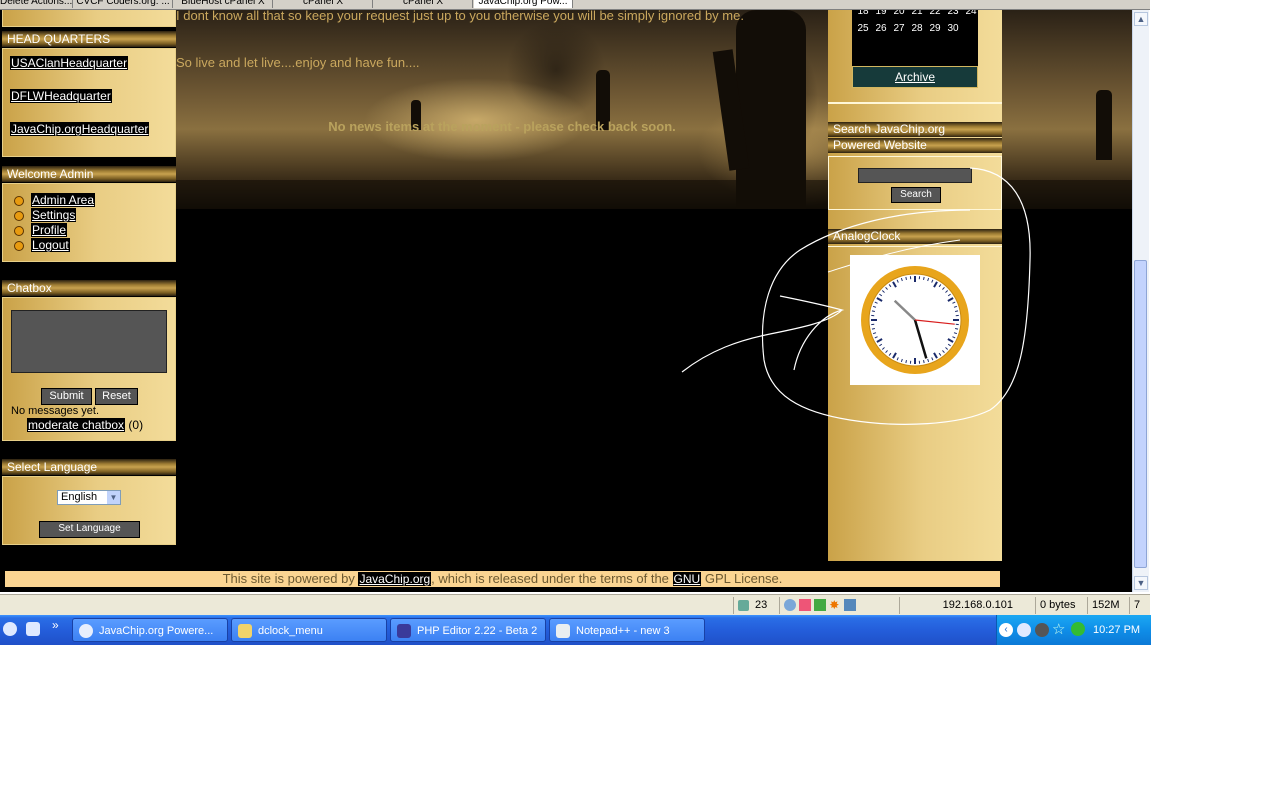 The height and width of the screenshot is (800, 1280). I want to click on browser-tab: BlueHost cPanel X, so click(223, 4).